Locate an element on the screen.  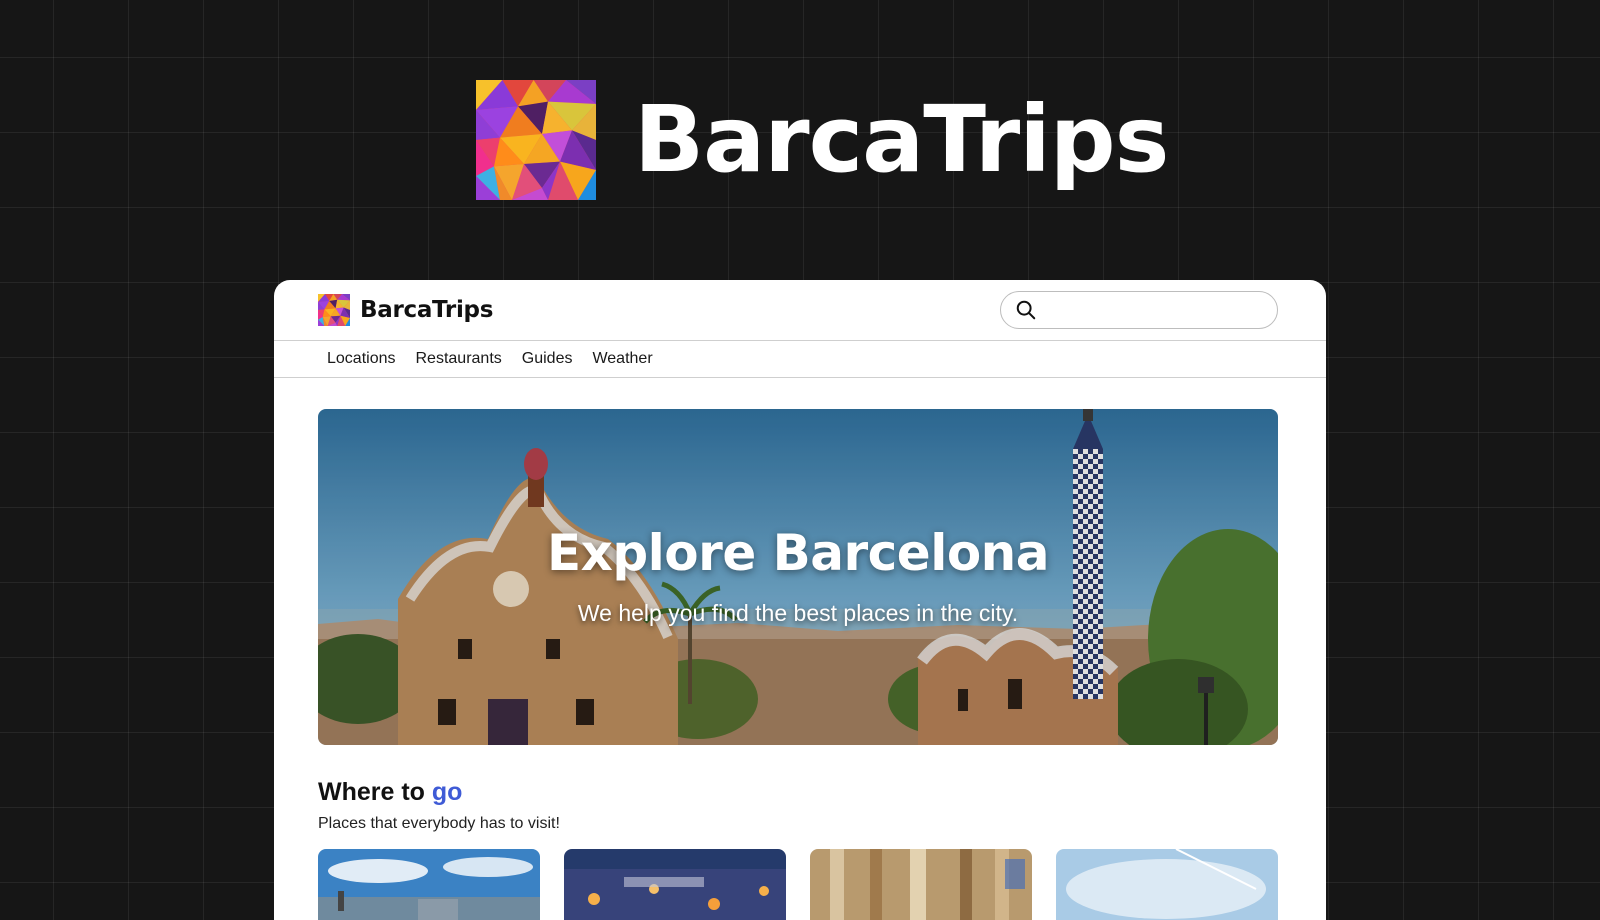
nav-item-weather: Weather is located at coordinates (622, 359).